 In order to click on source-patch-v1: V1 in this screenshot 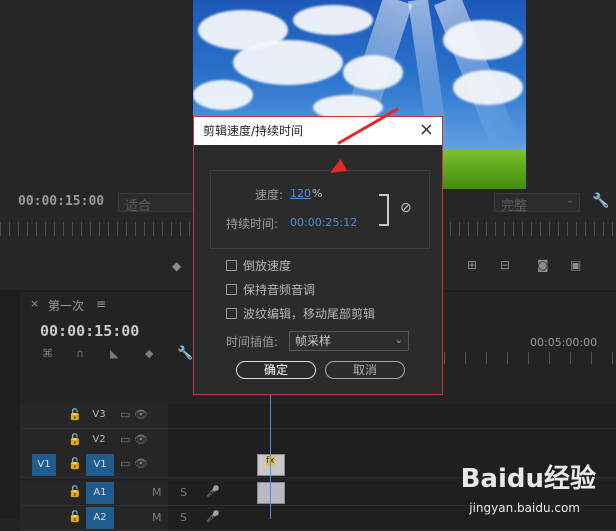, I will do `click(44, 465)`.